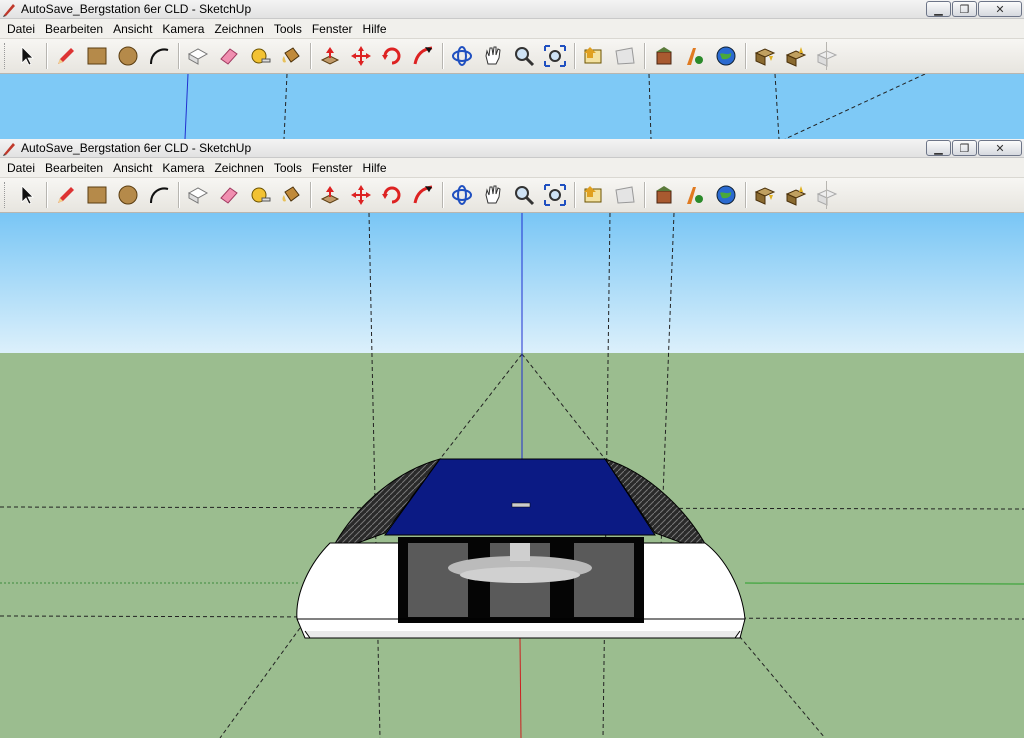 This screenshot has height=738, width=1024. I want to click on rotate-icon, so click(391, 195).